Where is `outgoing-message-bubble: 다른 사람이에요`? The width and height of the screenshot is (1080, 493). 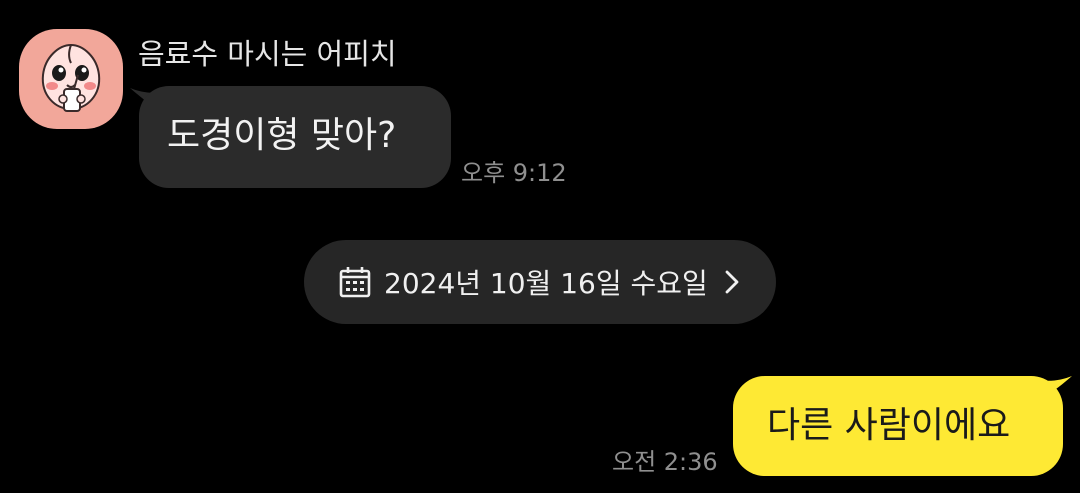
outgoing-message-bubble: 다른 사람이에요 is located at coordinates (898, 426).